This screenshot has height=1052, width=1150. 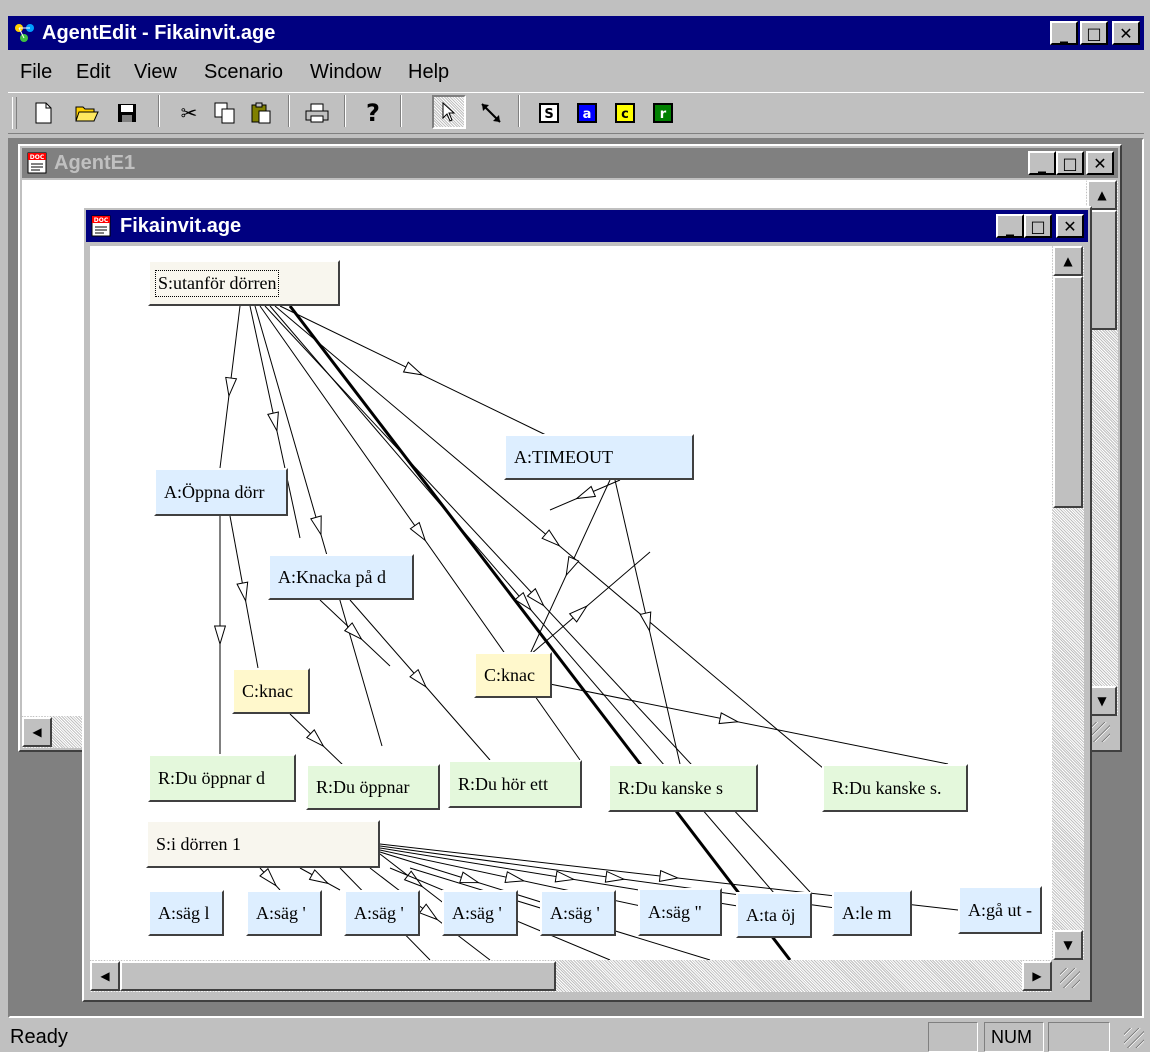 I want to click on pointer-tool-button, so click(x=449, y=112).